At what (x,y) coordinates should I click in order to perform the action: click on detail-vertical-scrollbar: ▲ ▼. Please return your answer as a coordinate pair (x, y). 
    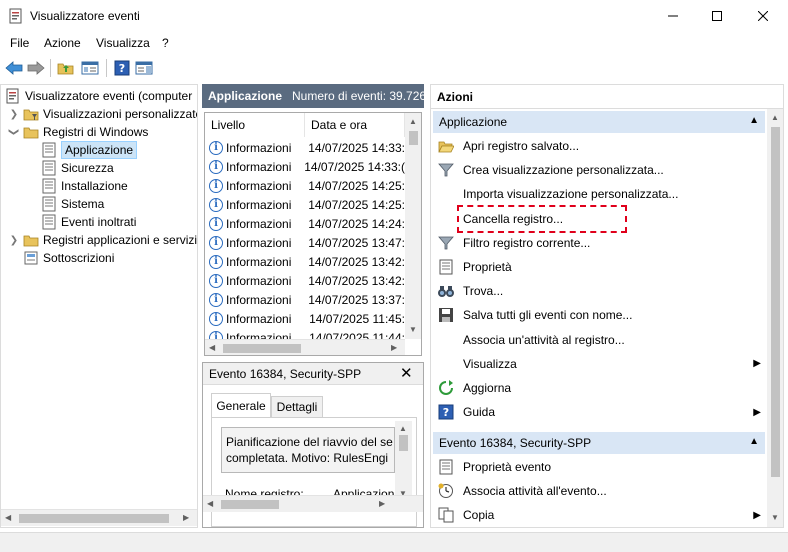
    Looking at the image, I should click on (403, 462).